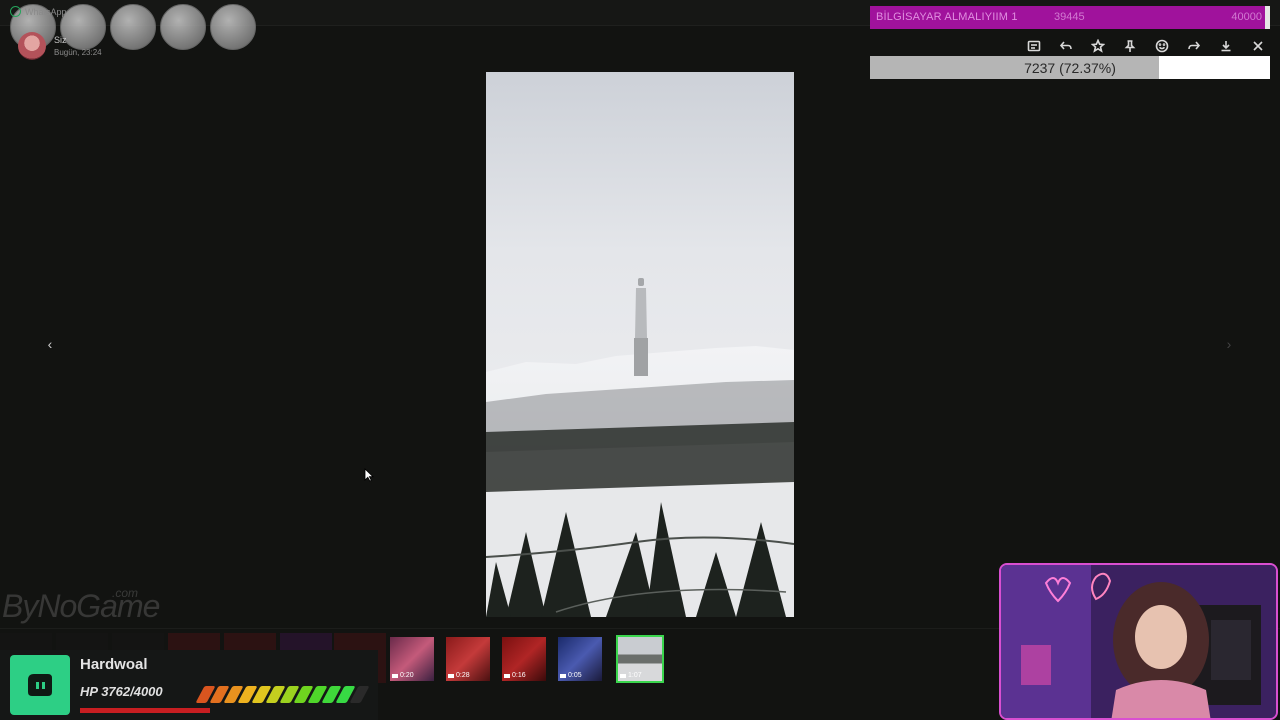 The width and height of the screenshot is (1280, 720). What do you see at coordinates (189, 685) in the screenshot?
I see `hp-overlay: Hardwoal HP 3762/4000` at bounding box center [189, 685].